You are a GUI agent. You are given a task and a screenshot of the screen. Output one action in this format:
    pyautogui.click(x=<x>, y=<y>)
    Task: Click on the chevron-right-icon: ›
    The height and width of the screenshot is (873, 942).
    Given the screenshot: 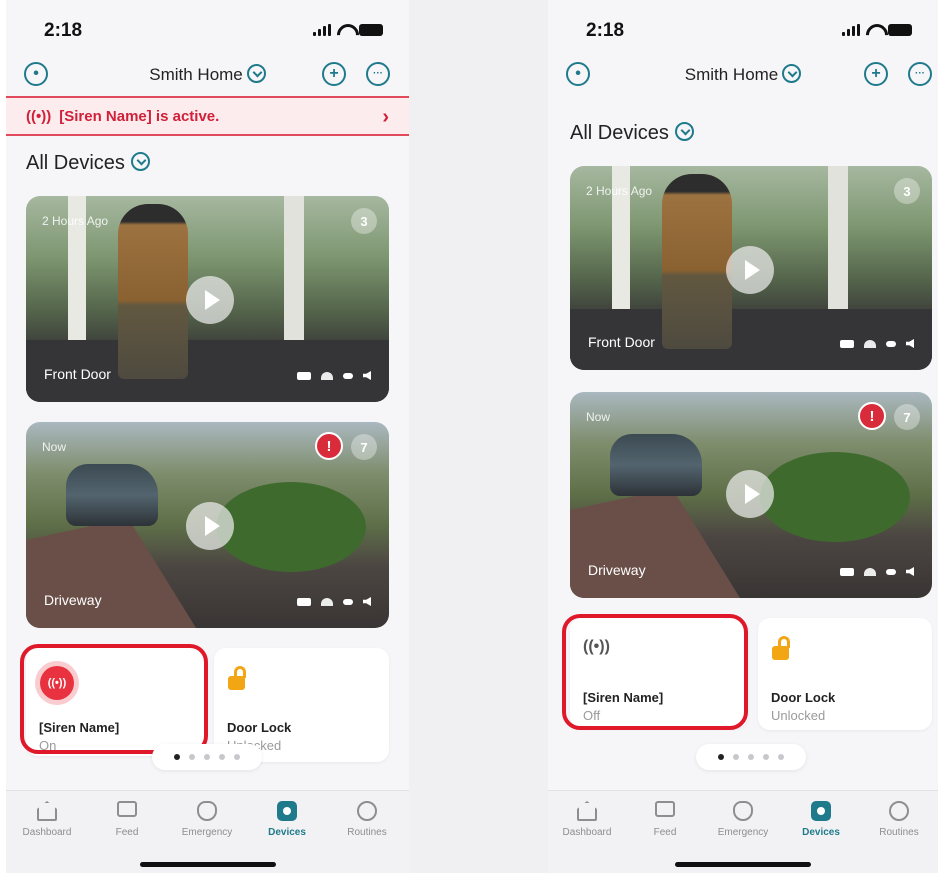 What is the action you would take?
    pyautogui.click(x=385, y=117)
    